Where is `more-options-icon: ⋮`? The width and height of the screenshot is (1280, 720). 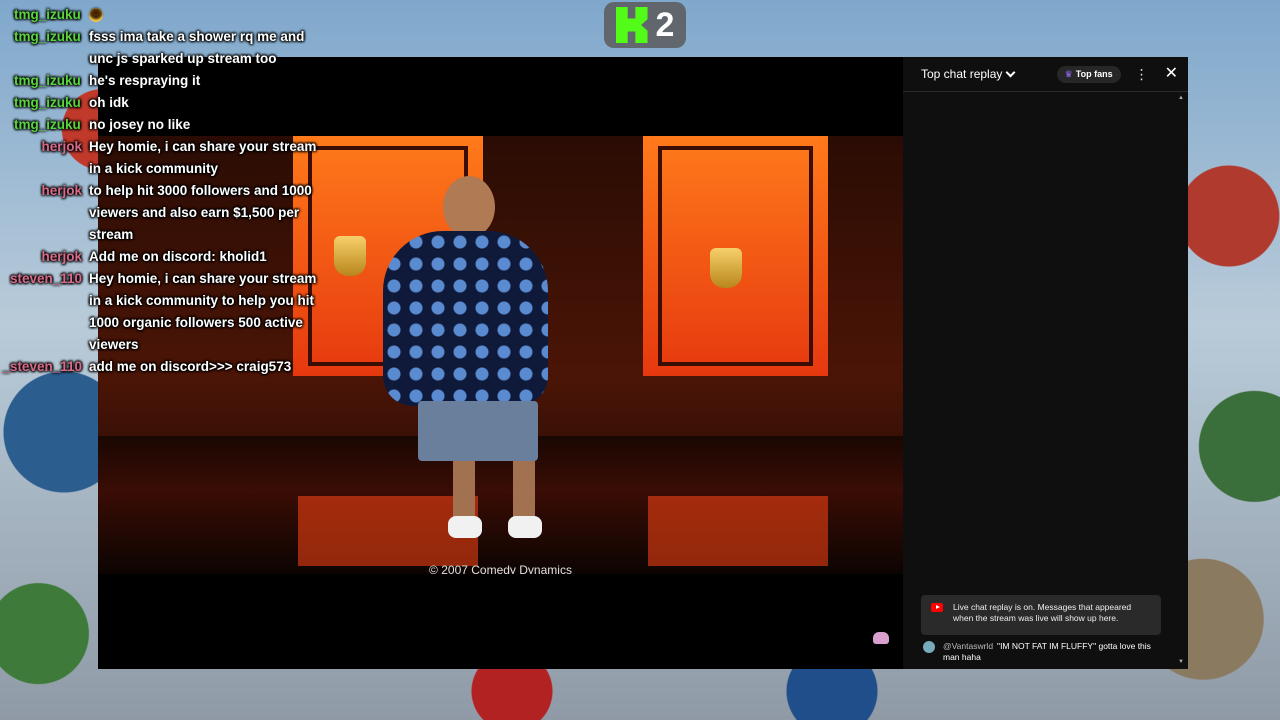
more-options-icon: ⋮ is located at coordinates (1142, 74).